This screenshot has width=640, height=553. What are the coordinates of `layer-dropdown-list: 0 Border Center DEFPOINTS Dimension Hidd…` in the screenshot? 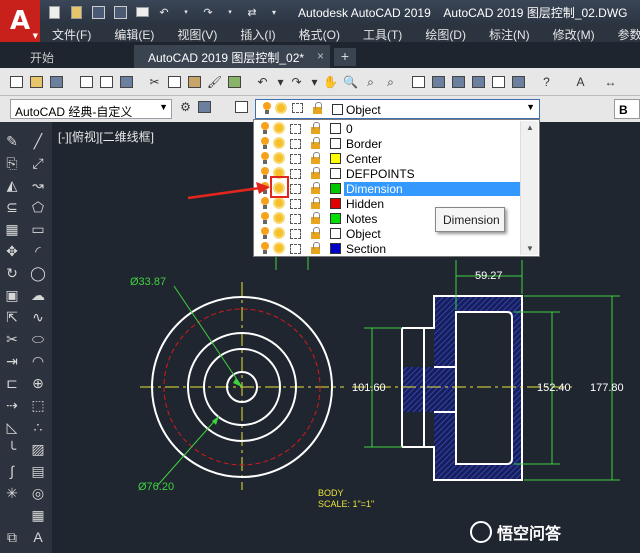 It's located at (396, 188).